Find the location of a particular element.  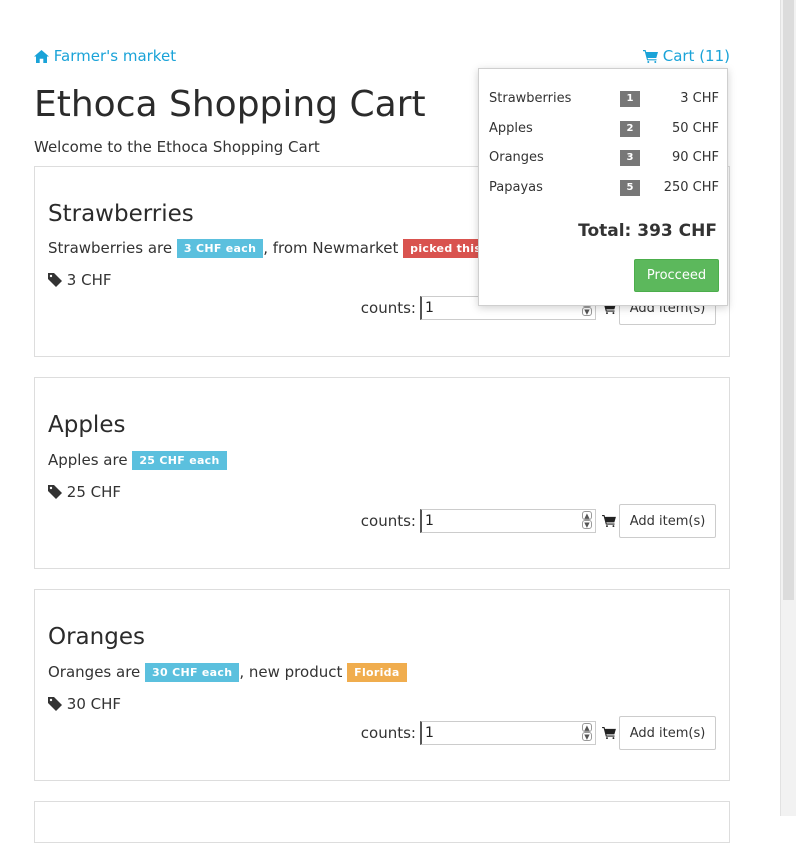

page-scrollbar is located at coordinates (788, 408).